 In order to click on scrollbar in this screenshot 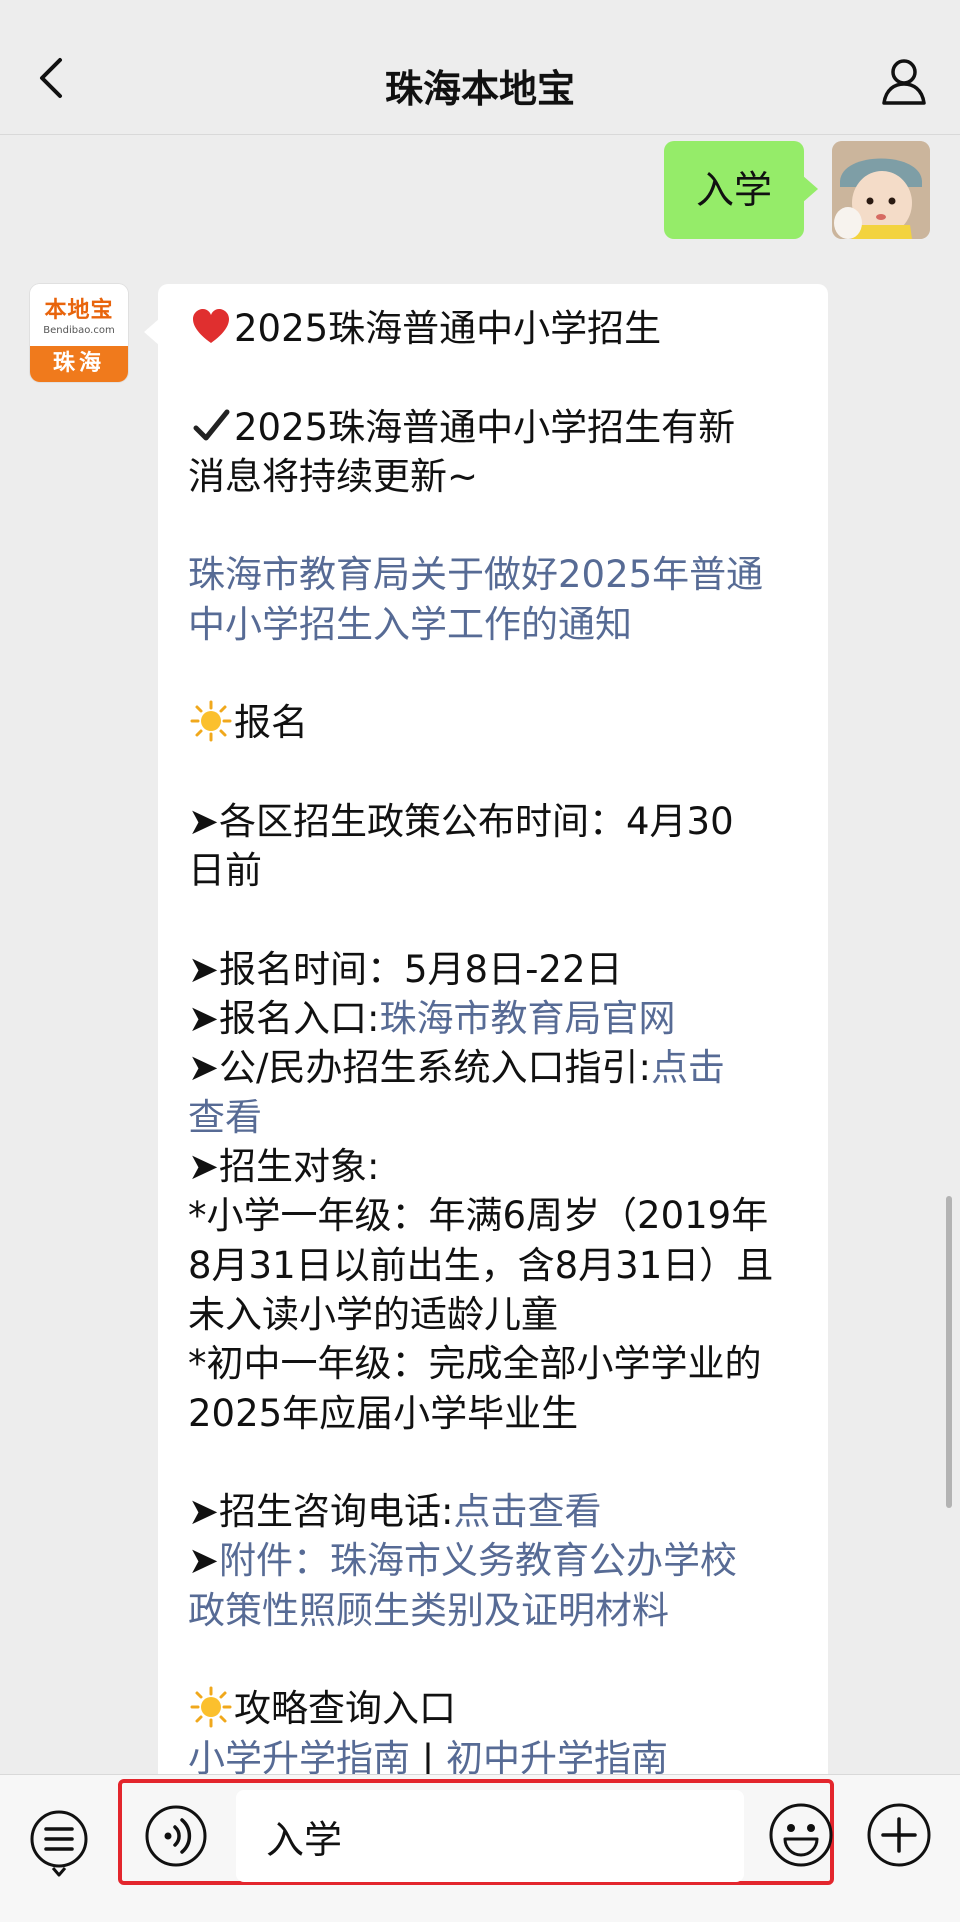, I will do `click(949, 1352)`.